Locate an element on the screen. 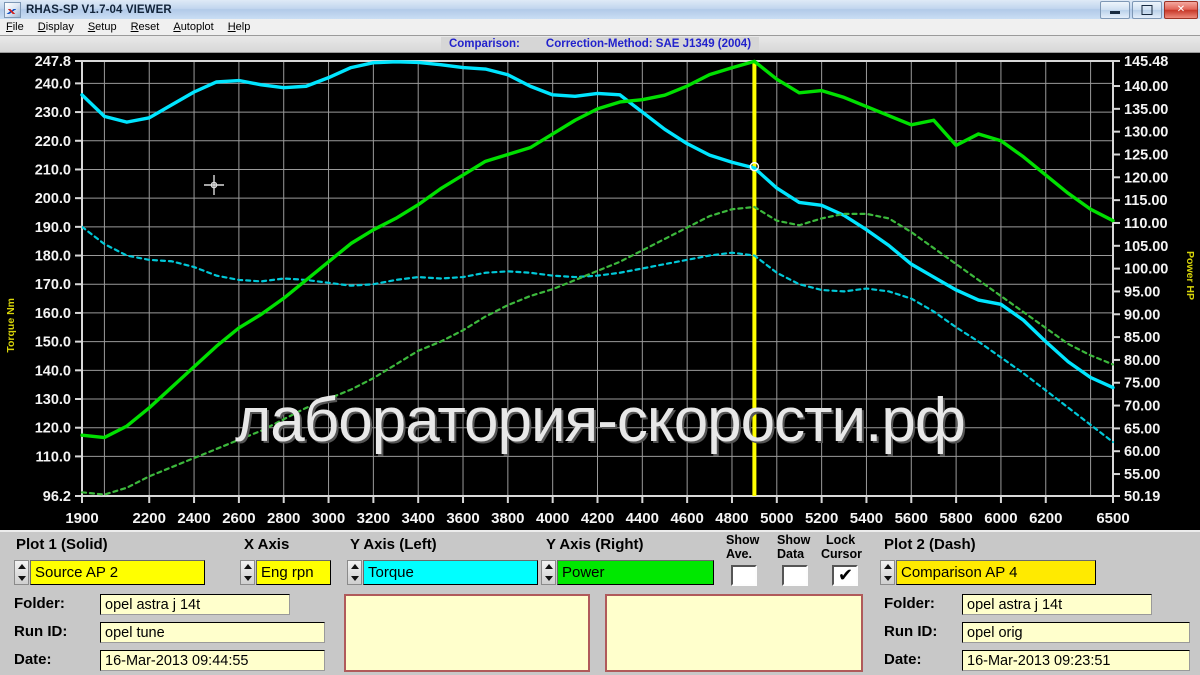 The height and width of the screenshot is (675, 1200). maximize-button is located at coordinates (1147, 10).